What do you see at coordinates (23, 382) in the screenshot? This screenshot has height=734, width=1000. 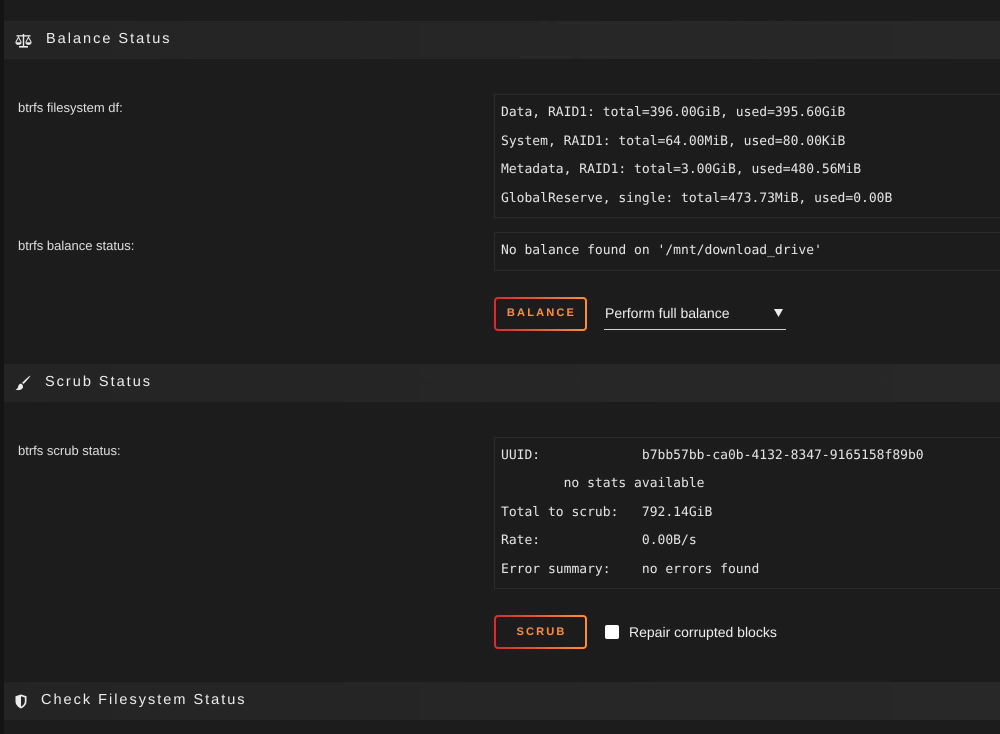 I see `brush-icon` at bounding box center [23, 382].